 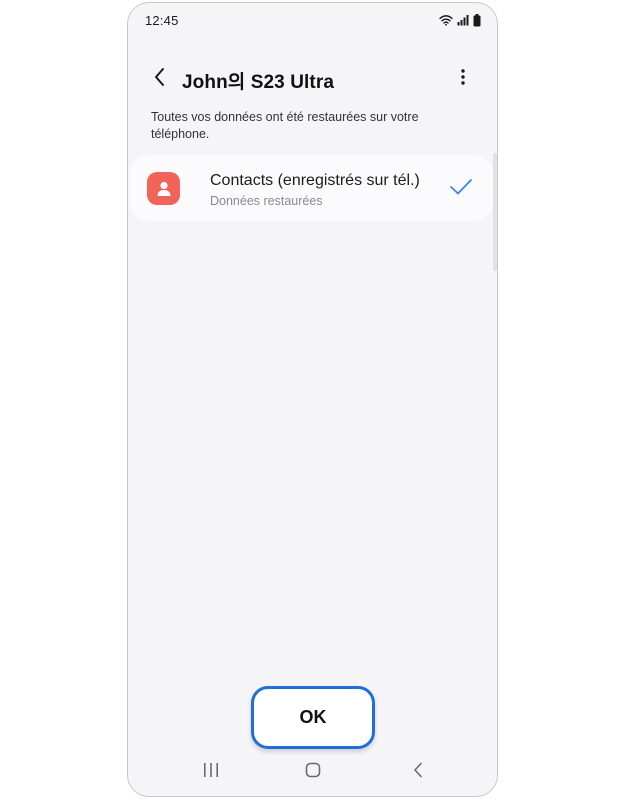 I want to click on back-button, so click(x=160, y=79).